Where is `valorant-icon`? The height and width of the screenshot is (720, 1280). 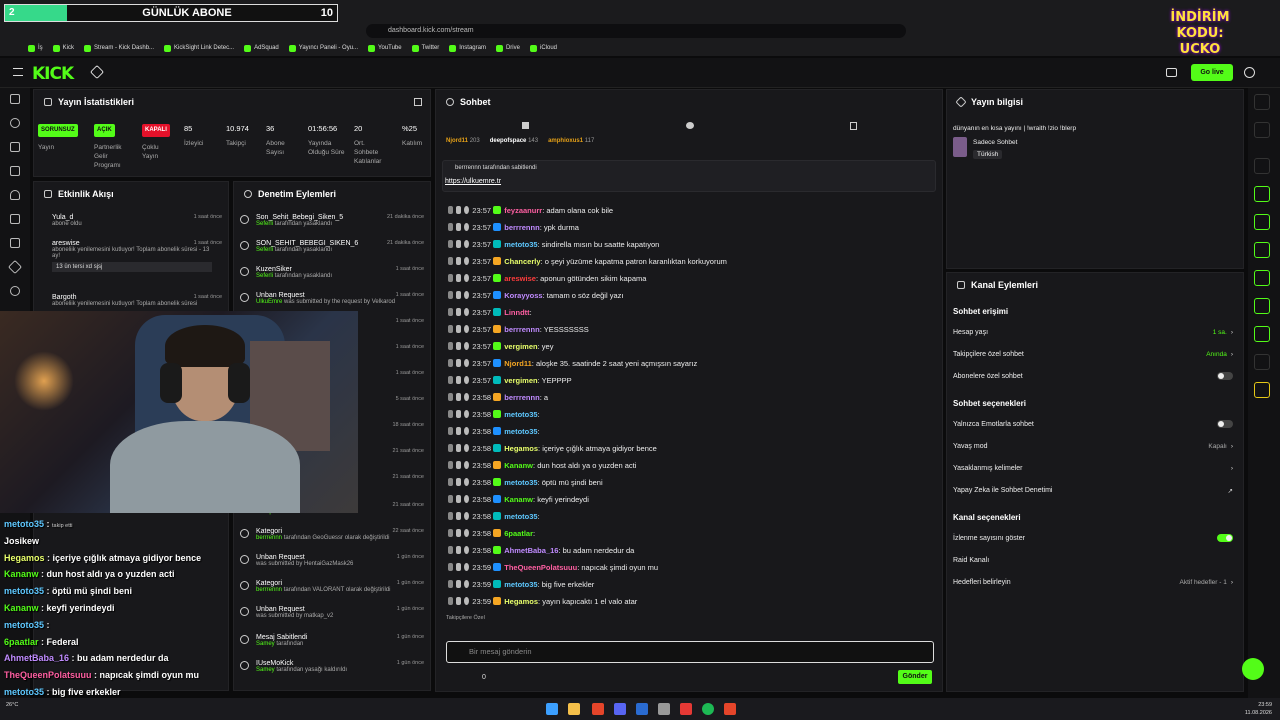
valorant-icon is located at coordinates (730, 709).